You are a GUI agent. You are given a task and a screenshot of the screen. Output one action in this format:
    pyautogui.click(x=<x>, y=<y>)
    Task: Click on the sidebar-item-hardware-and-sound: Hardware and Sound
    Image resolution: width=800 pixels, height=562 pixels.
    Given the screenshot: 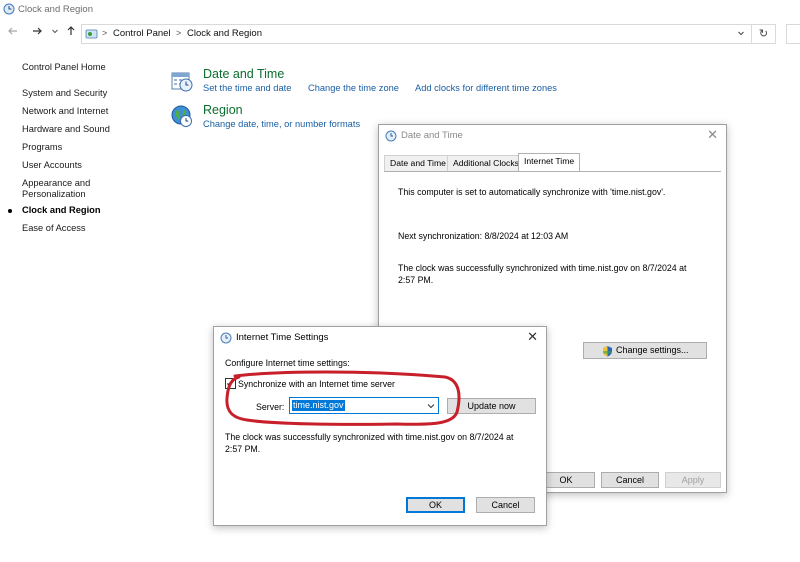 What is the action you would take?
    pyautogui.click(x=66, y=129)
    